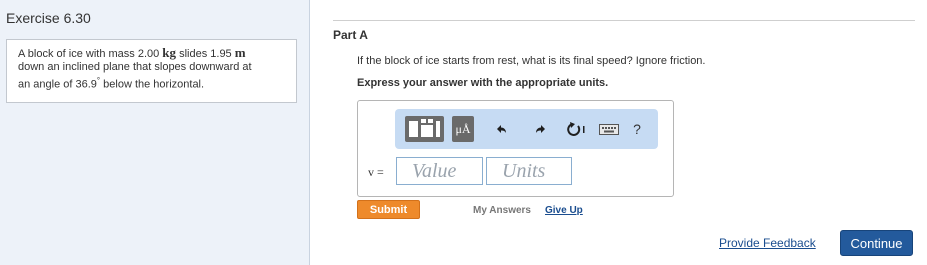 This screenshot has width=927, height=265. What do you see at coordinates (767, 243) in the screenshot?
I see `provide-feedback-link: Provide Feedback` at bounding box center [767, 243].